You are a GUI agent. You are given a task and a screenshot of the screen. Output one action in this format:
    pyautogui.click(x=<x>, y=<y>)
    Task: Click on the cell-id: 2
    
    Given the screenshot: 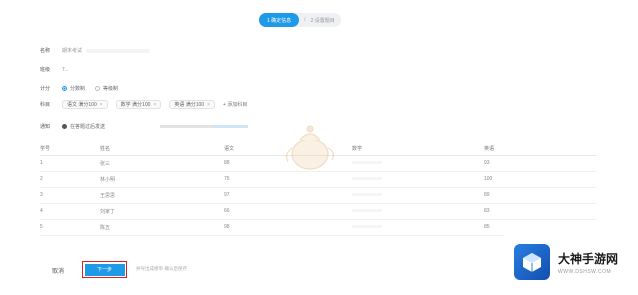 What is the action you would take?
    pyautogui.click(x=70, y=179)
    